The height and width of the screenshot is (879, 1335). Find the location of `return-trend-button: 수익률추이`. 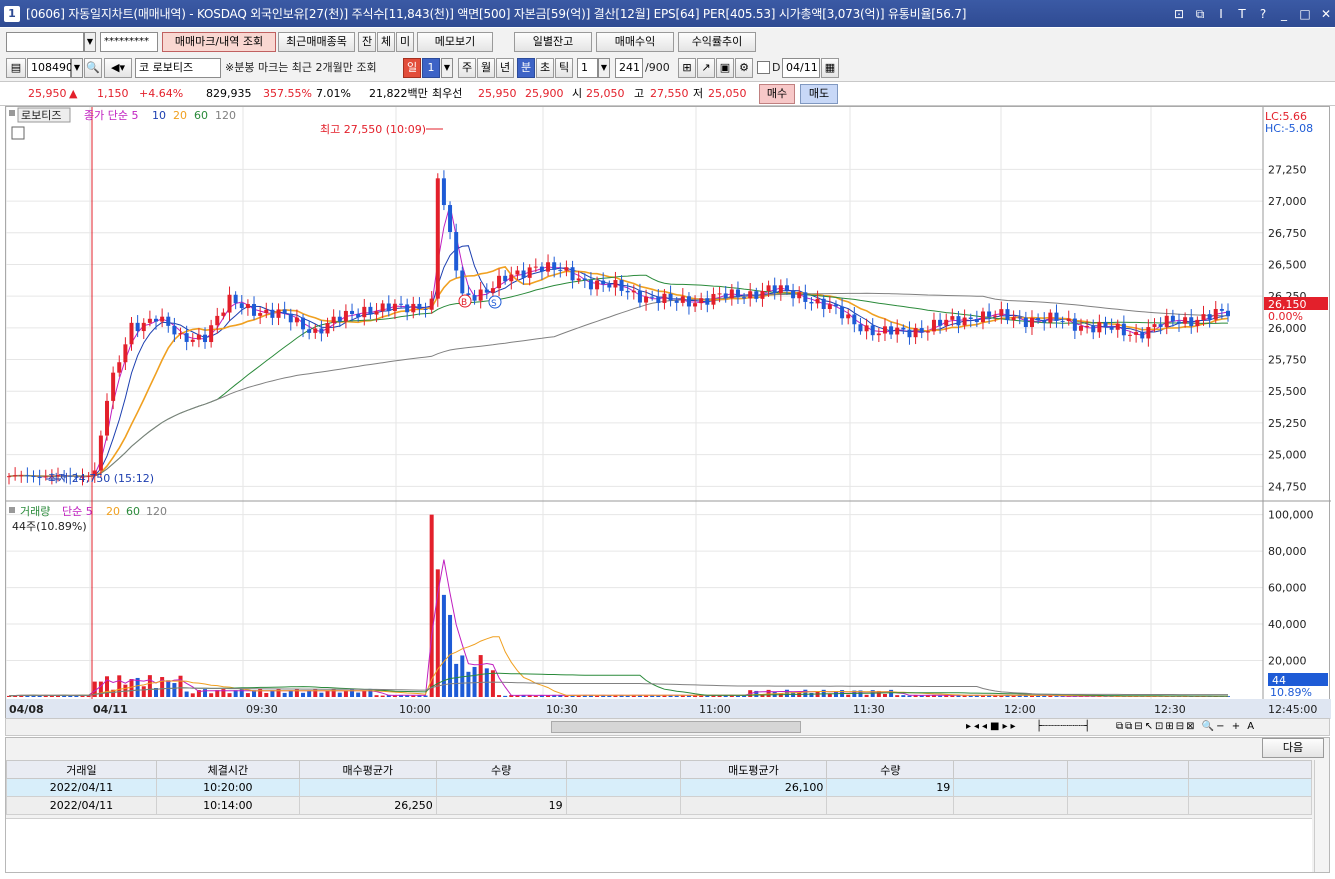

return-trend-button: 수익률추이 is located at coordinates (717, 42).